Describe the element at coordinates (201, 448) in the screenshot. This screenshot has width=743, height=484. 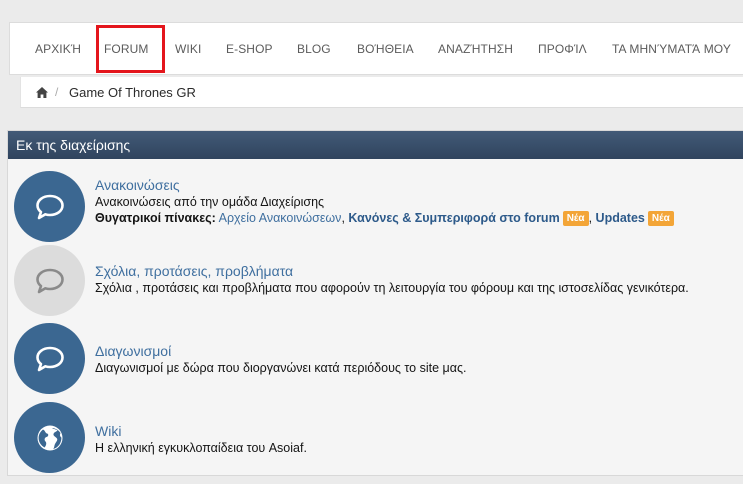
I see `node-description: Η ελληνική εγκυκλοπαίδεια του Asoiaf.` at that location.